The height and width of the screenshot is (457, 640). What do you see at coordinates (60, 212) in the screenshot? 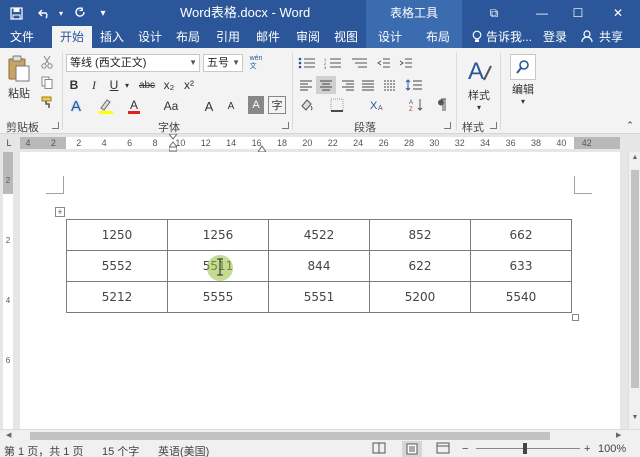
I see `table-move-handle-icon: +` at bounding box center [60, 212].